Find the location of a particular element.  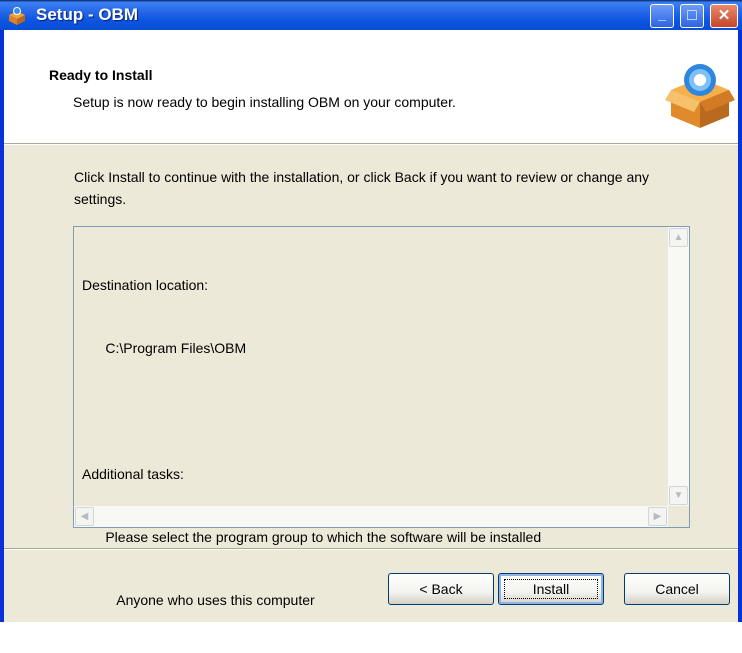

setup-app-icon is located at coordinates (17, 16).